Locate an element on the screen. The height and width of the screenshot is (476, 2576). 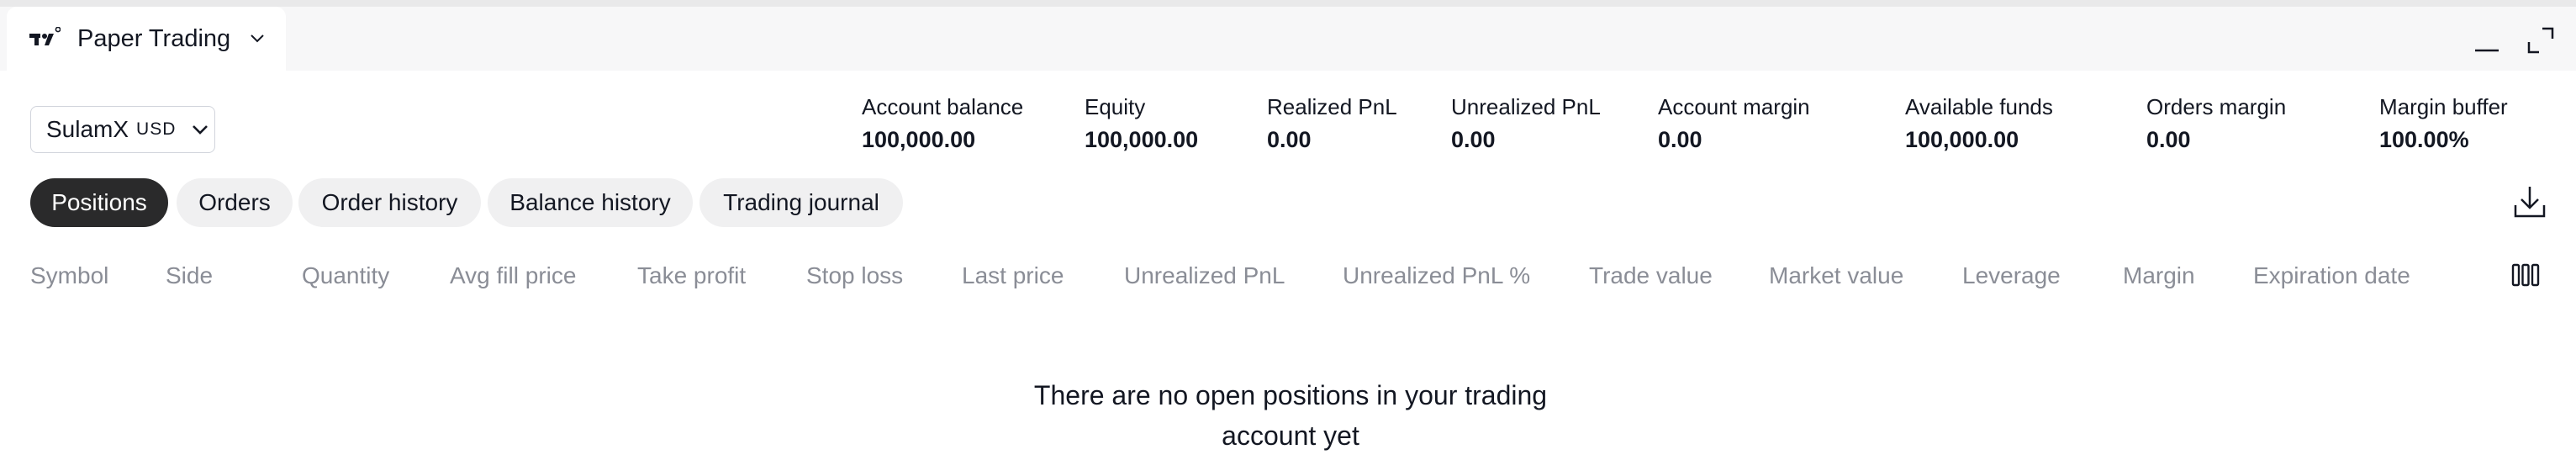
tab-balance-history: Balance history is located at coordinates (590, 202).